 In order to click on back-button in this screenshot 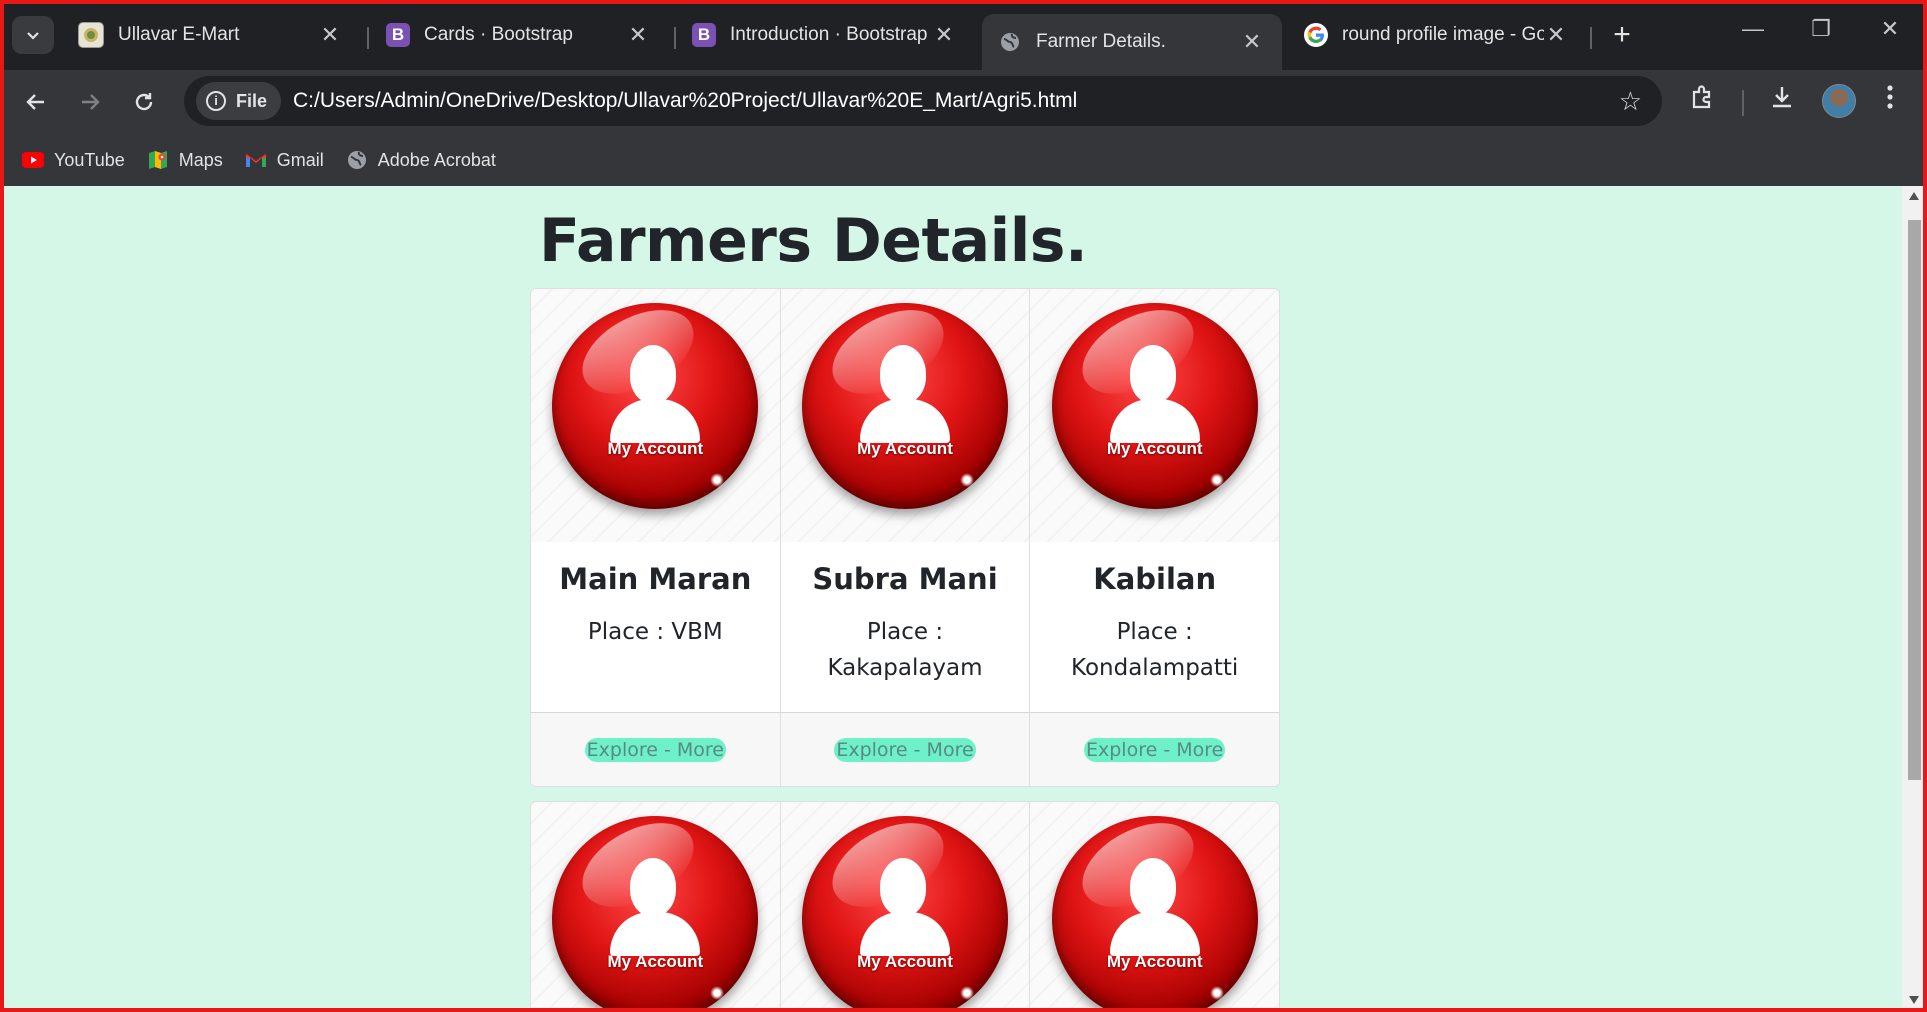, I will do `click(36, 102)`.